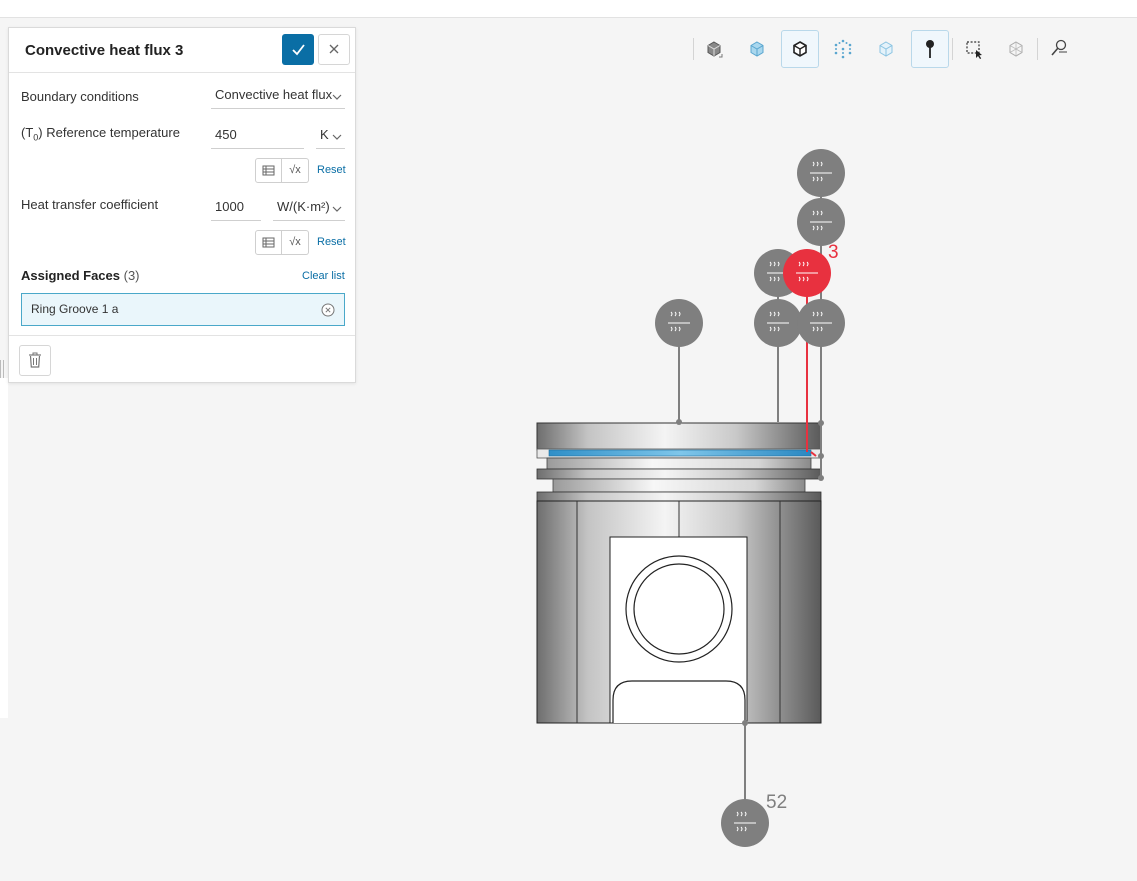  What do you see at coordinates (679, 436) in the screenshot?
I see `piston-crown` at bounding box center [679, 436].